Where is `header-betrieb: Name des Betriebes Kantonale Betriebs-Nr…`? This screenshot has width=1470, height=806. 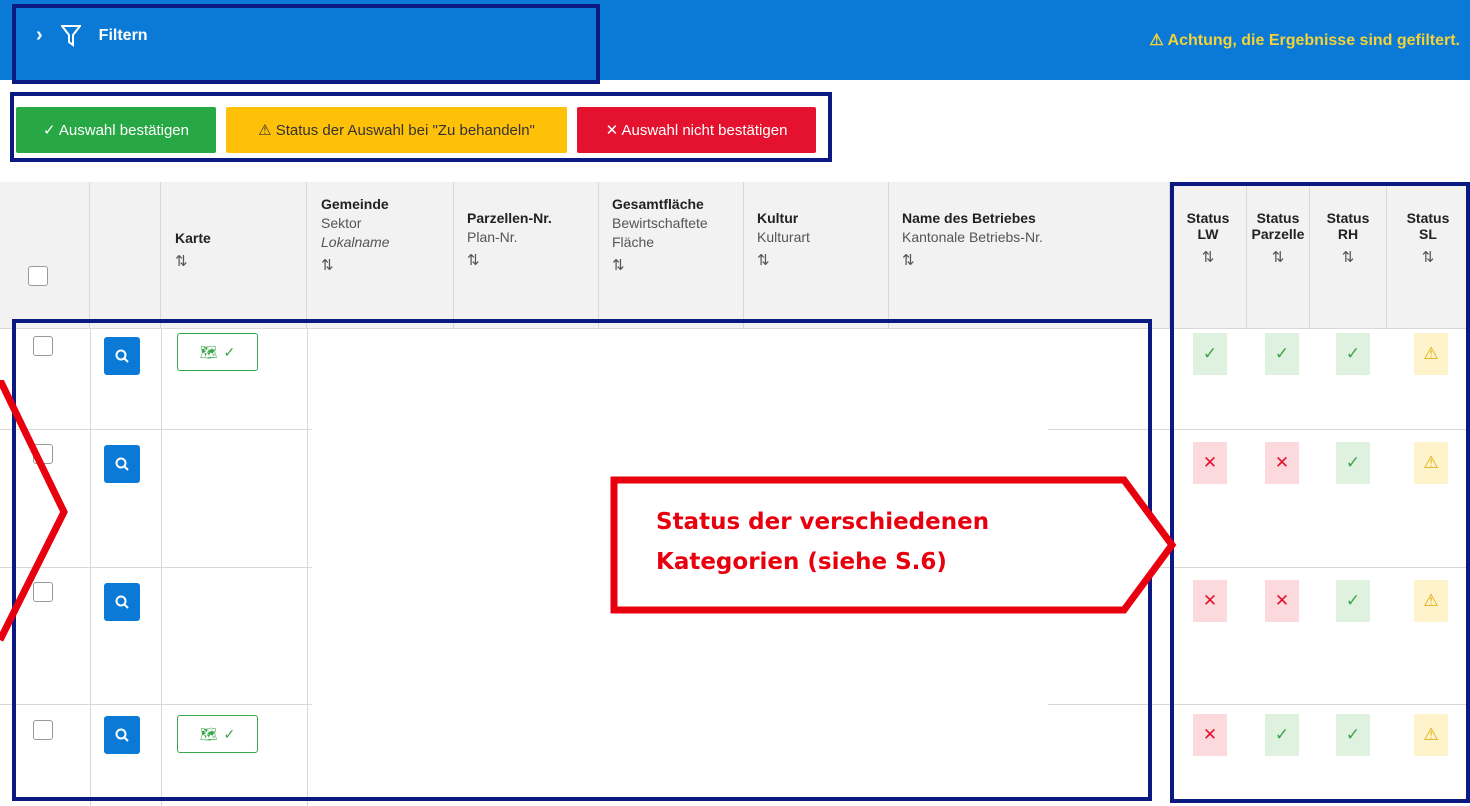
header-betrieb: Name des Betriebes Kantonale Betriebs-Nr… is located at coordinates (1029, 255).